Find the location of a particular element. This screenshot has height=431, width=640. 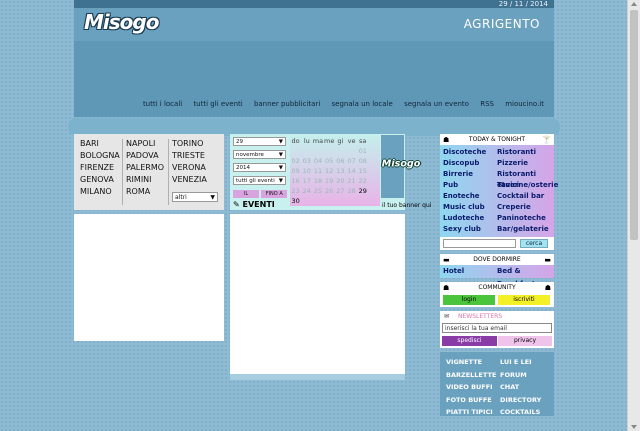

calendar-day: 10 is located at coordinates (306, 171).